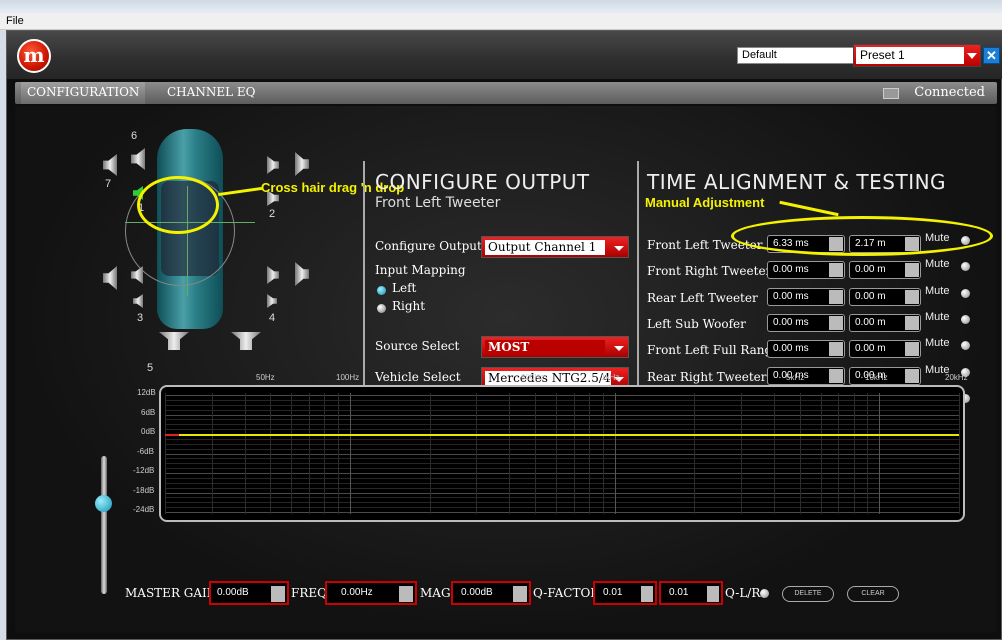 The image size is (1002, 640). I want to click on q2-stepper, so click(713, 594).